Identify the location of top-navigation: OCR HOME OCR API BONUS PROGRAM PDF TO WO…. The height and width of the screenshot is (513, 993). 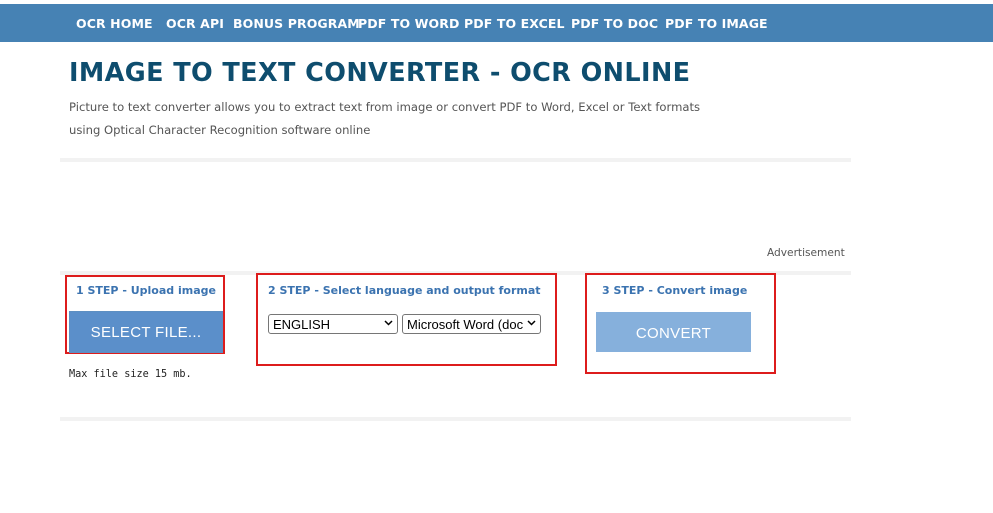
(496, 23).